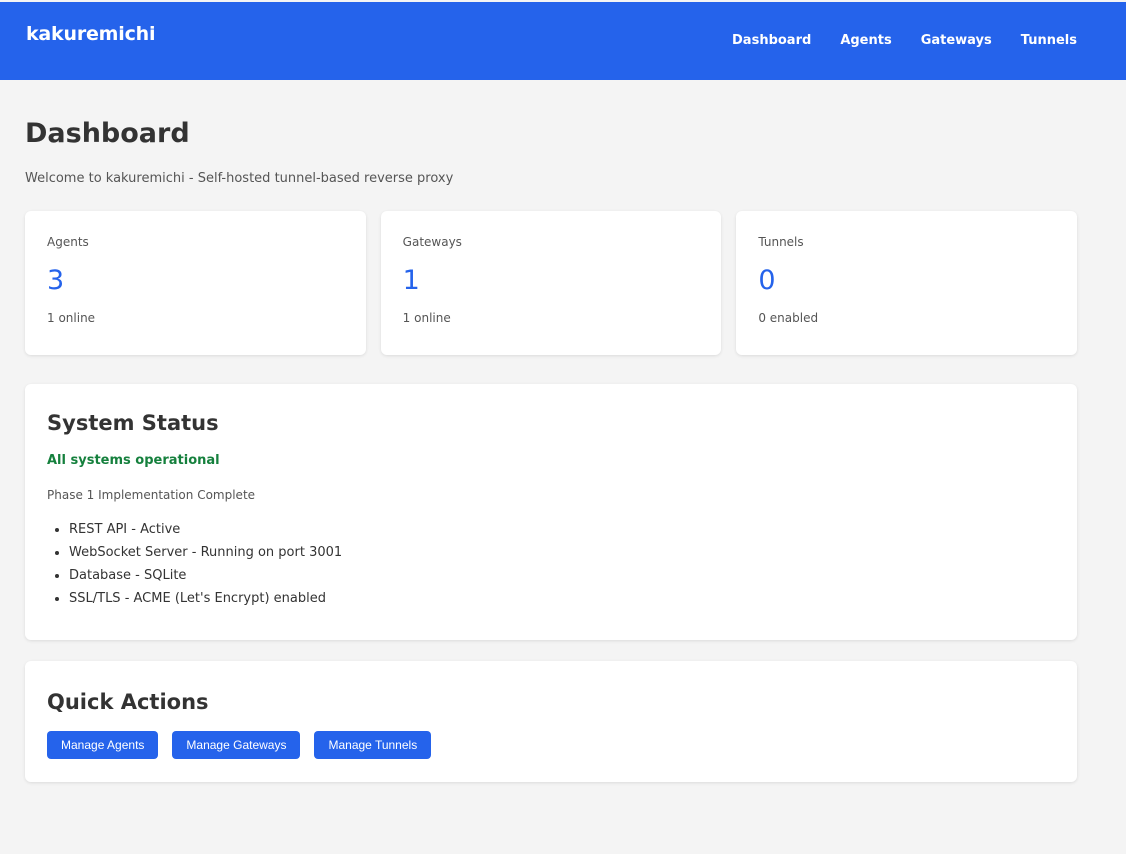 The width and height of the screenshot is (1126, 854). What do you see at coordinates (195, 283) in the screenshot?
I see `stat-card-agents: Agents 3 1 online` at bounding box center [195, 283].